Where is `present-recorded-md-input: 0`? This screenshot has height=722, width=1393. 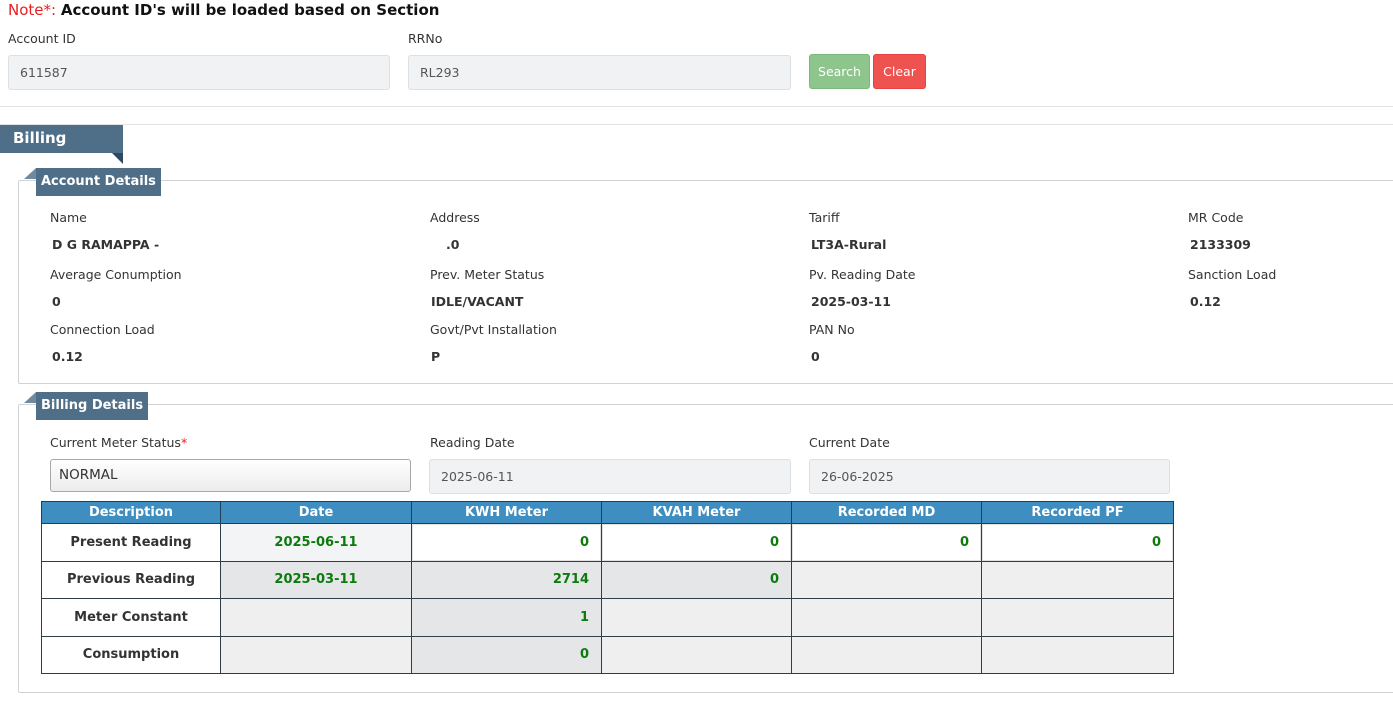 present-recorded-md-input: 0 is located at coordinates (886, 542).